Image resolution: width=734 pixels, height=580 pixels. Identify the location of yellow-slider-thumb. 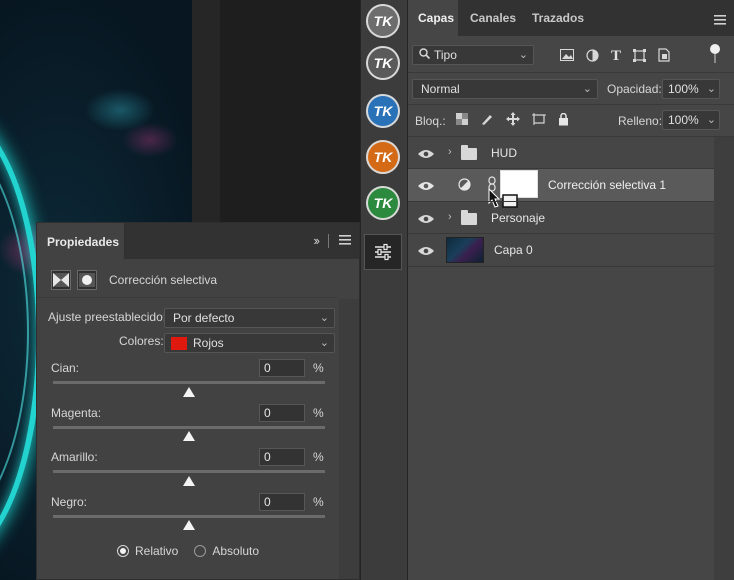
(189, 481).